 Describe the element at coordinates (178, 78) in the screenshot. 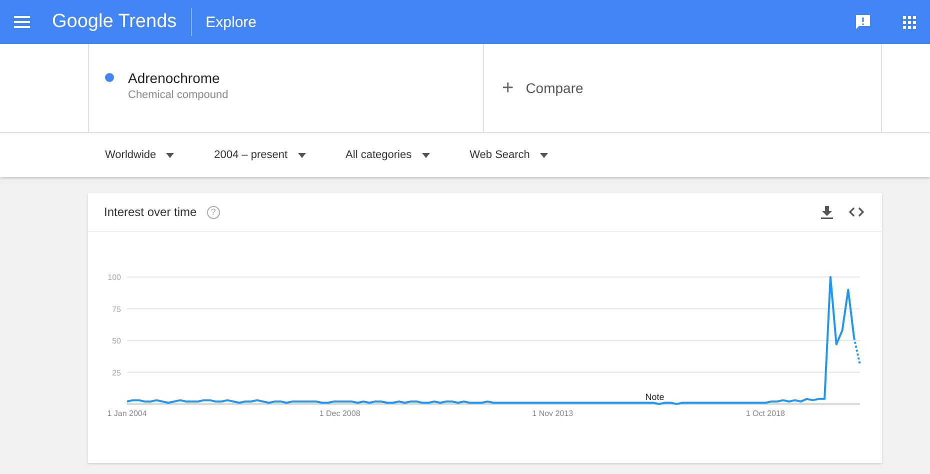

I see `search-term: Adrenochrome` at that location.